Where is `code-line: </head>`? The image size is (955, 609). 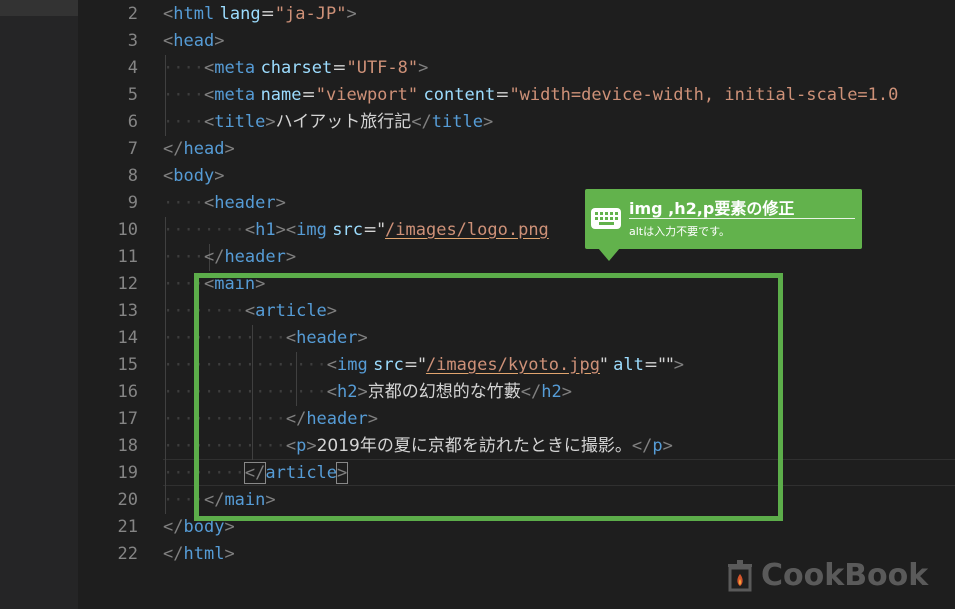
code-line: </head> is located at coordinates (199, 149).